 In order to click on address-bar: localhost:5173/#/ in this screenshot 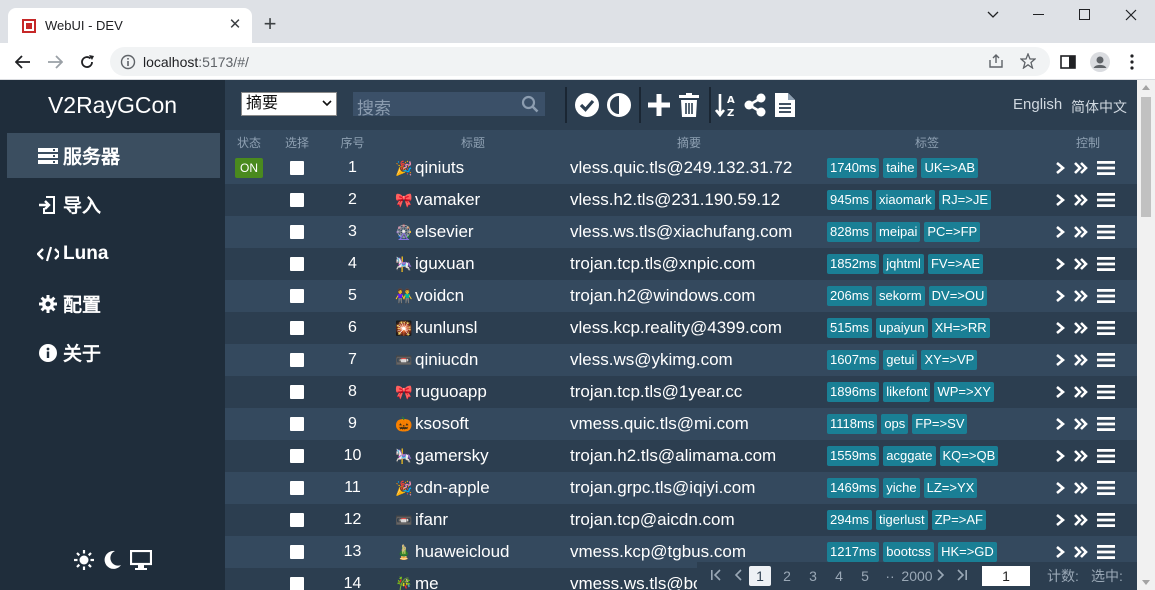, I will do `click(580, 61)`.